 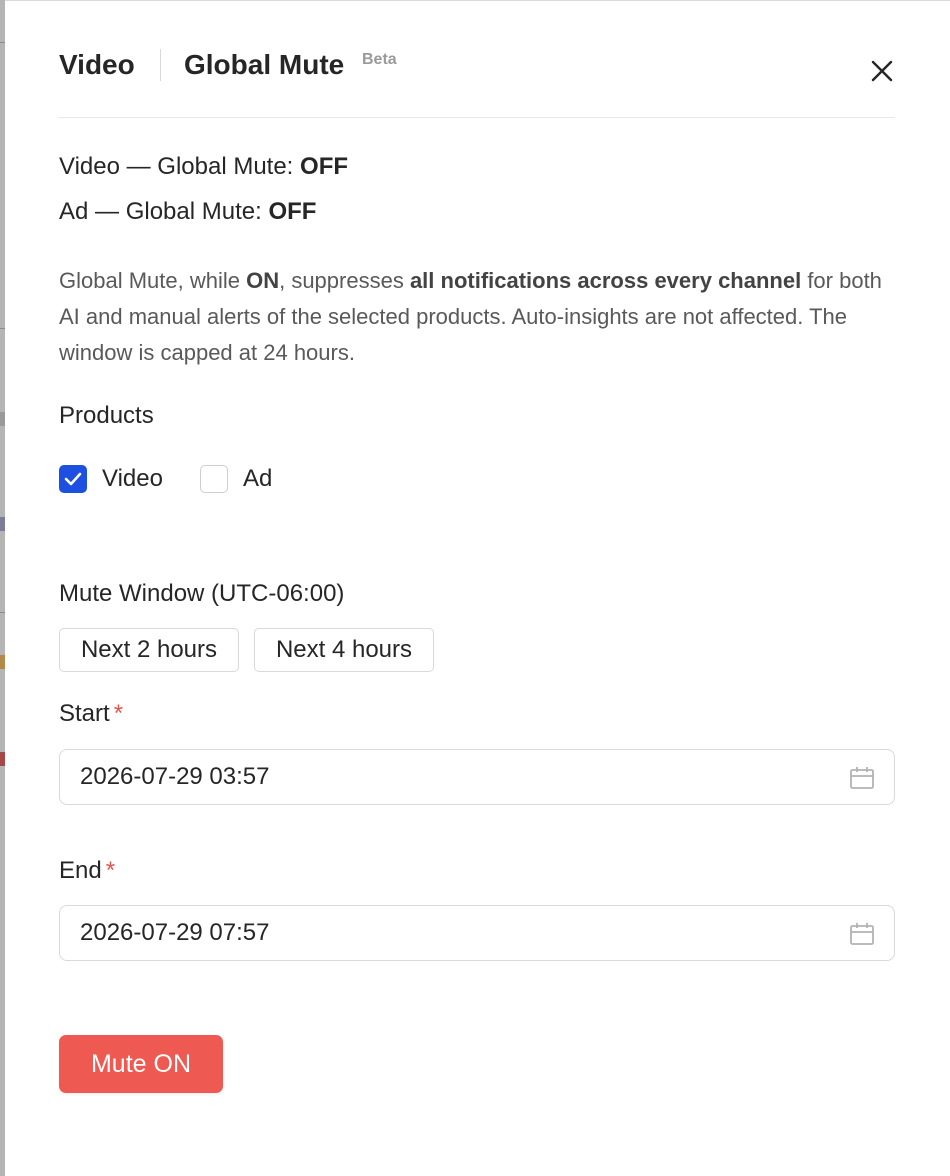 I want to click on start-required-mark: *, so click(x=118, y=713).